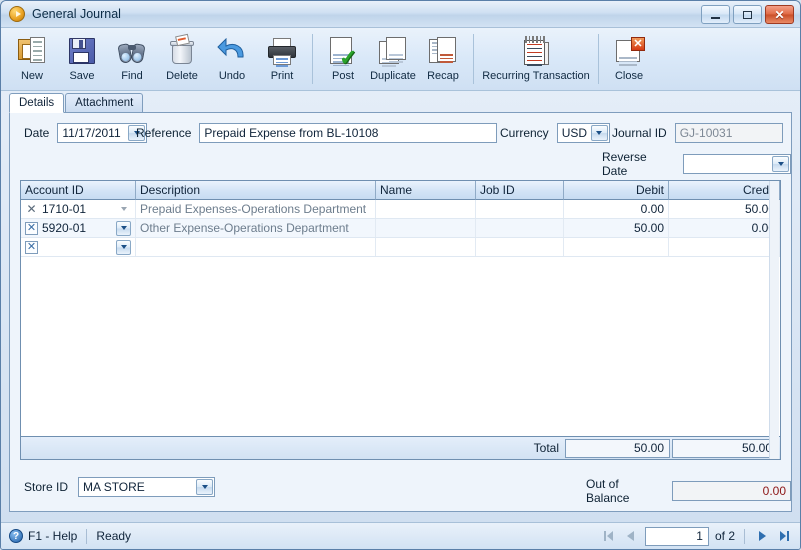  Describe the element at coordinates (724, 209) in the screenshot. I see `cell-credit: 50.00` at that location.